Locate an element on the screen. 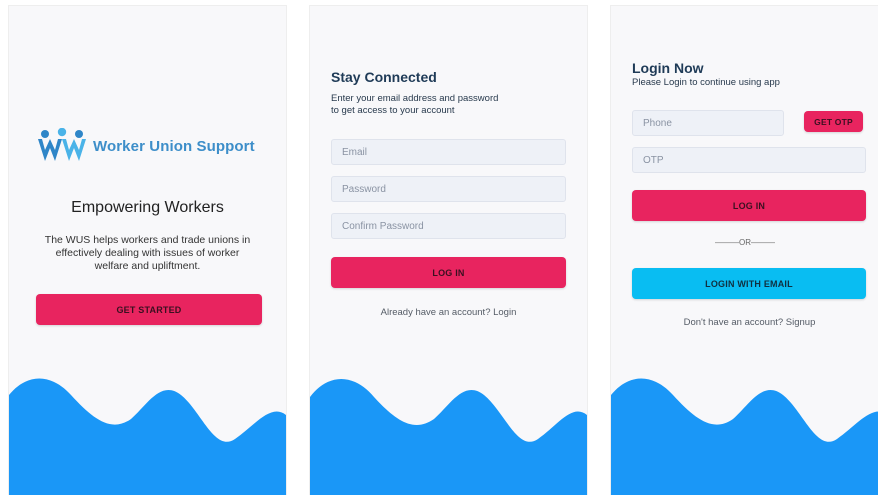 The height and width of the screenshot is (495, 878). phone-input is located at coordinates (713, 123).